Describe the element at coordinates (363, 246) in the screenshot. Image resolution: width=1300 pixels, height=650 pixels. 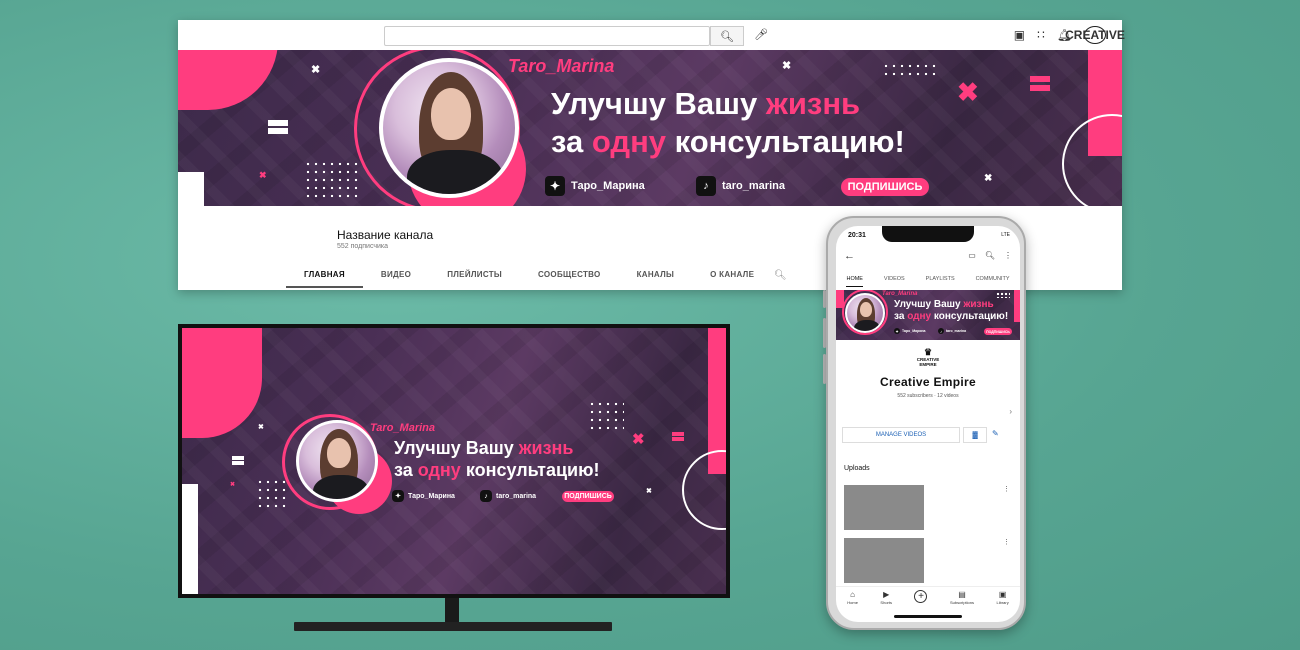
I see `subscriber-count: 552 подписчика` at that location.